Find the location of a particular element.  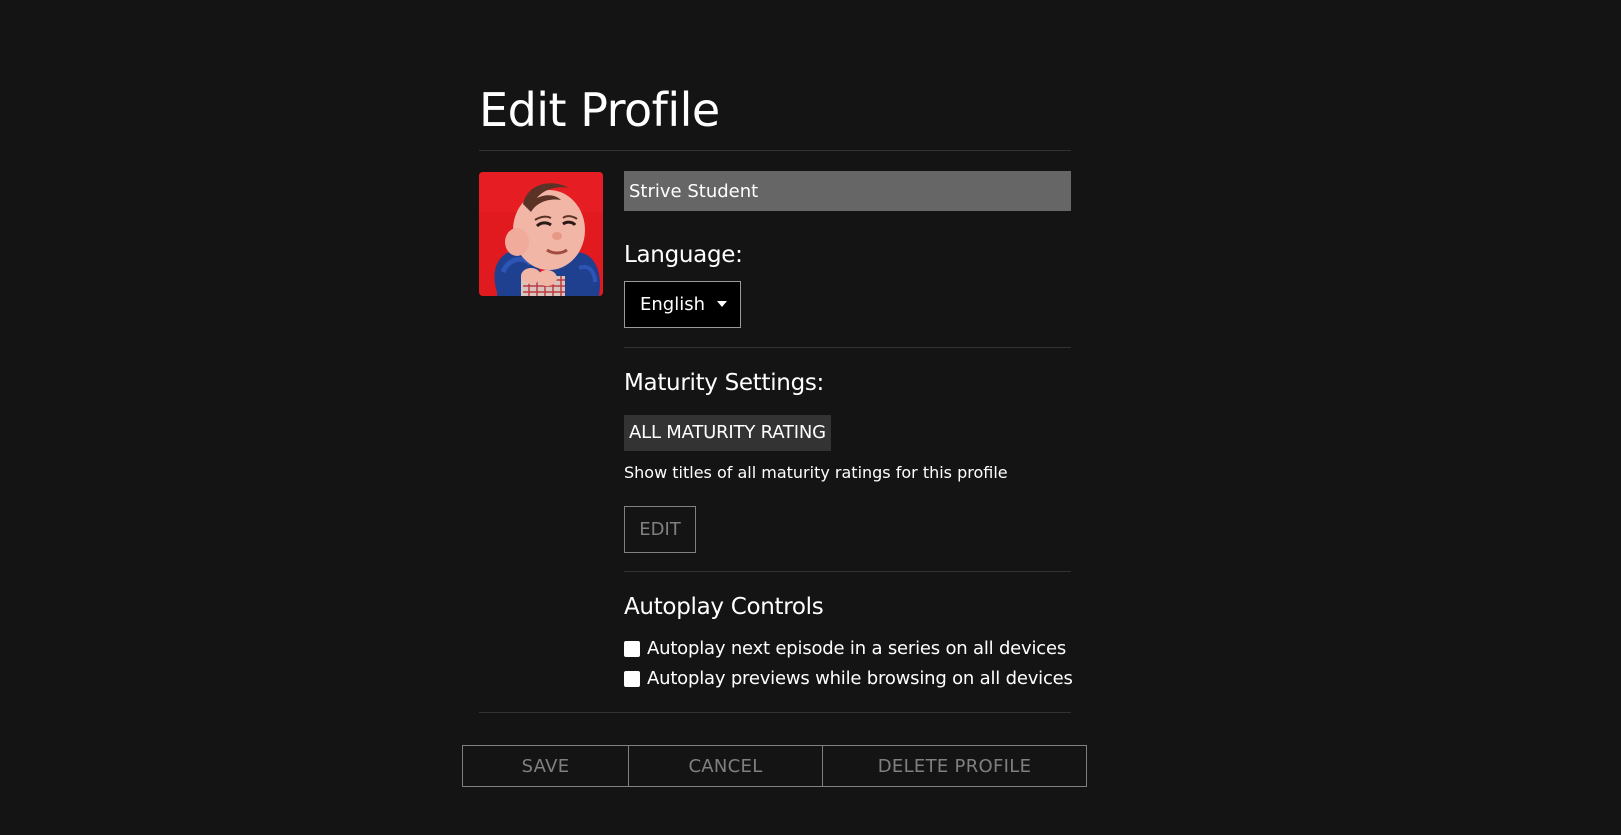

autoplay-previews-checkbox is located at coordinates (632, 678).